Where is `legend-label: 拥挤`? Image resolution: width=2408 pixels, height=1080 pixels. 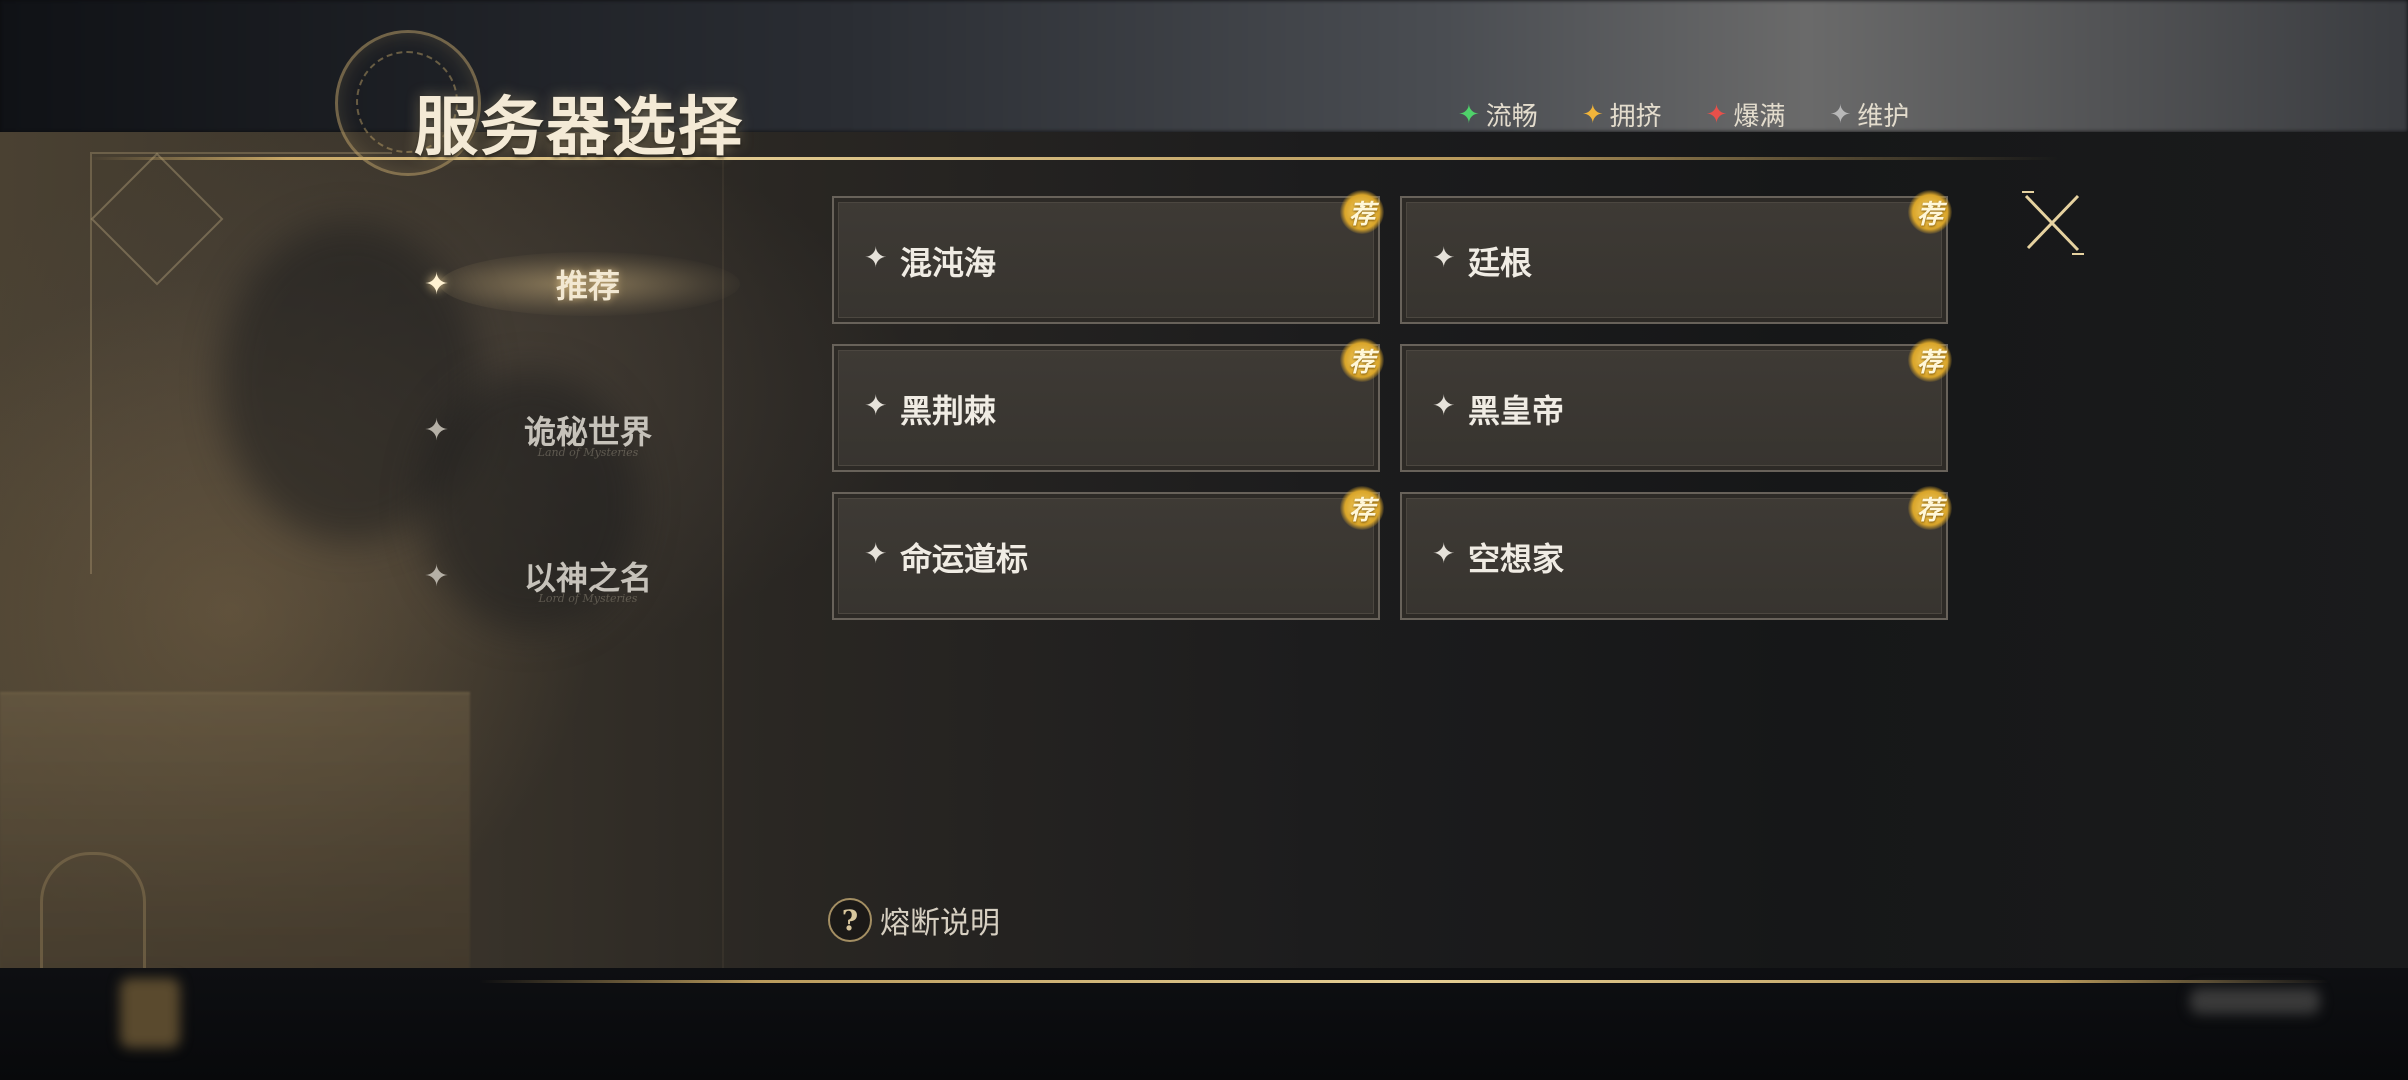 legend-label: 拥挤 is located at coordinates (1635, 117).